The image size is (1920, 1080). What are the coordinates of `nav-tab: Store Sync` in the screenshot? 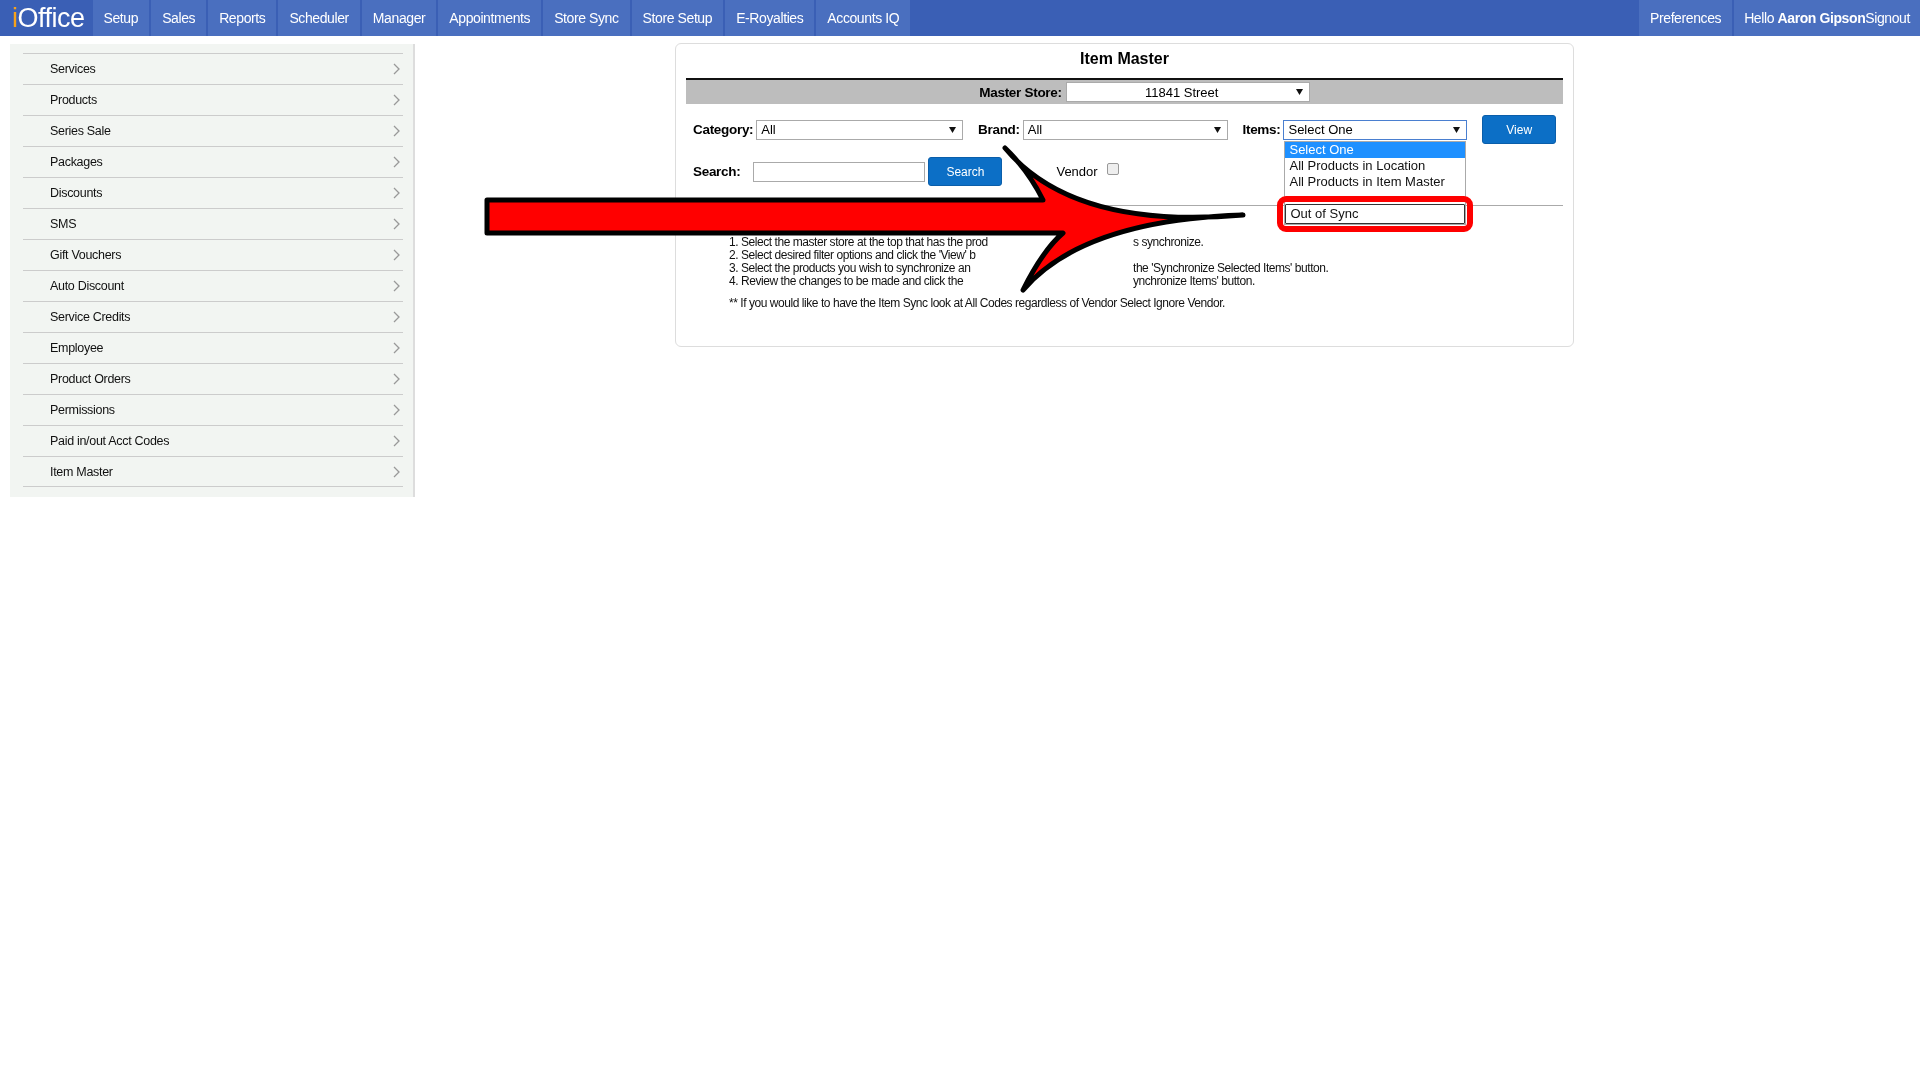 It's located at (586, 18).